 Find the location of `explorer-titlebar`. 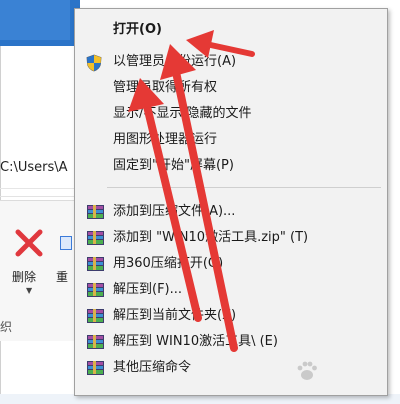

explorer-titlebar is located at coordinates (40, 23).